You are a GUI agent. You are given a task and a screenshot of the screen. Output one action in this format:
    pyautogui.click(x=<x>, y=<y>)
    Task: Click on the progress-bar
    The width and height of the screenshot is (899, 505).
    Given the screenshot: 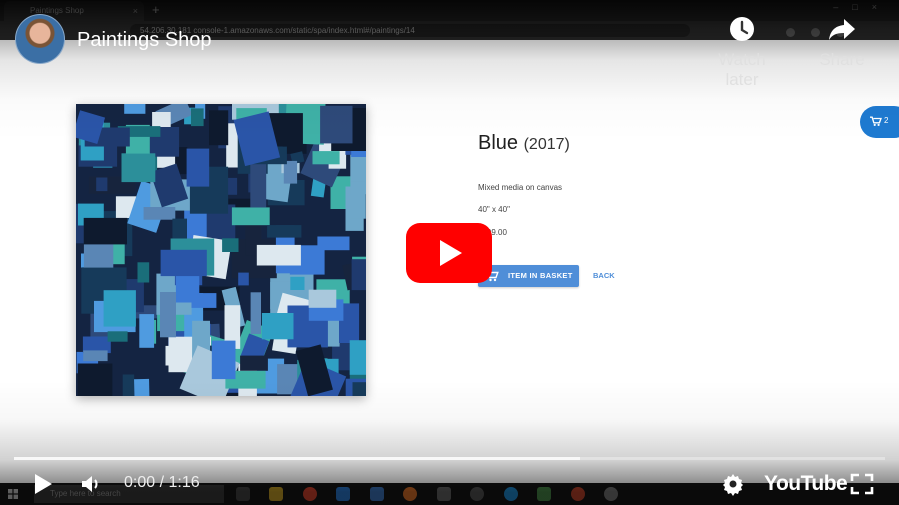 What is the action you would take?
    pyautogui.click(x=449, y=458)
    